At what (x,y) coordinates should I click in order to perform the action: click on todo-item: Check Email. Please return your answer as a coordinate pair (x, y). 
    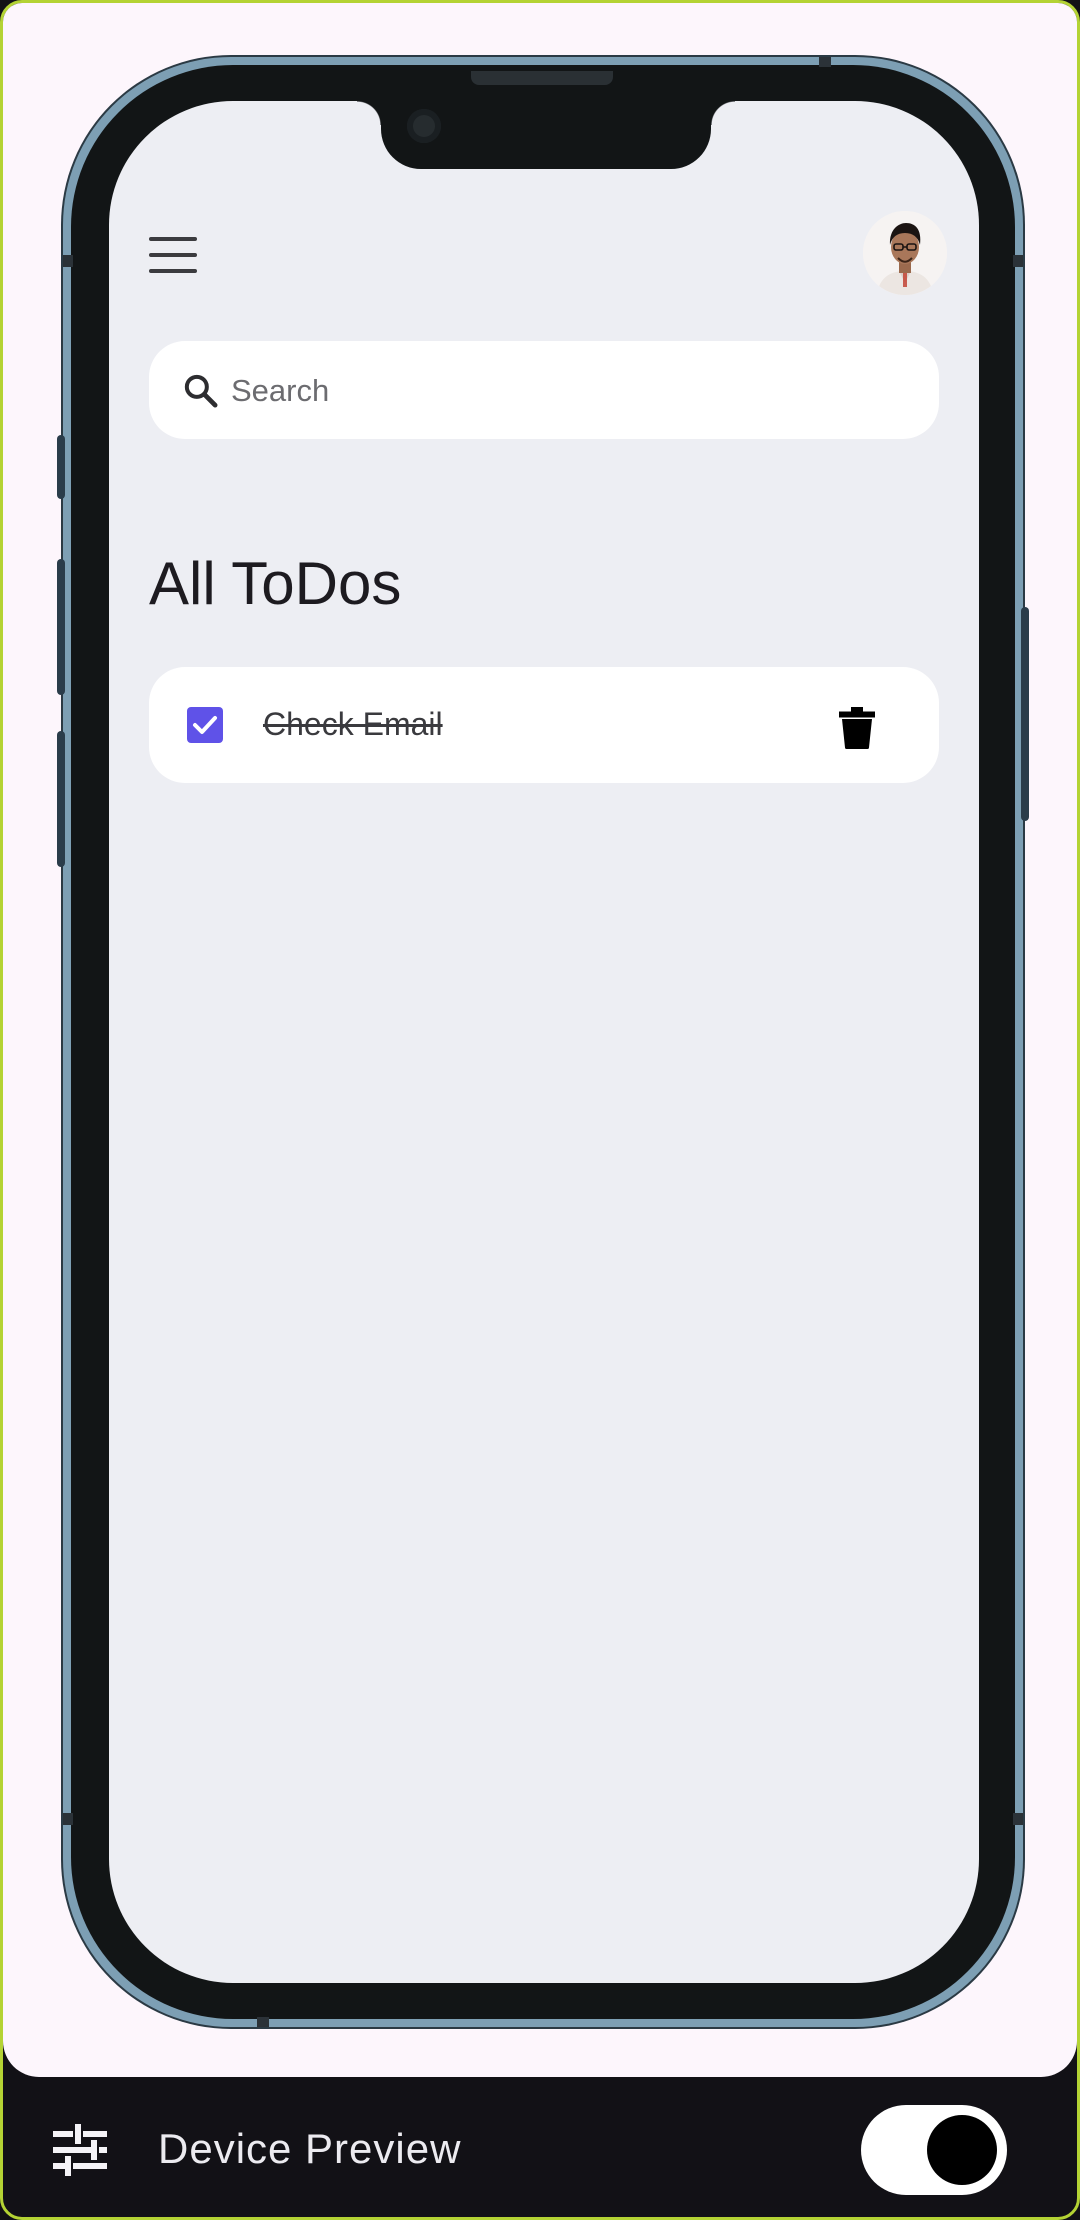
    Looking at the image, I should click on (544, 725).